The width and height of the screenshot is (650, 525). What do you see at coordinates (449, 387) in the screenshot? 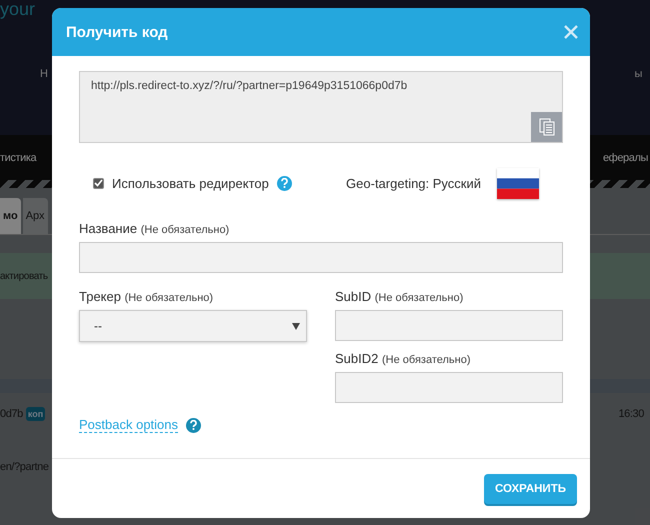
I see `subid2-input` at bounding box center [449, 387].